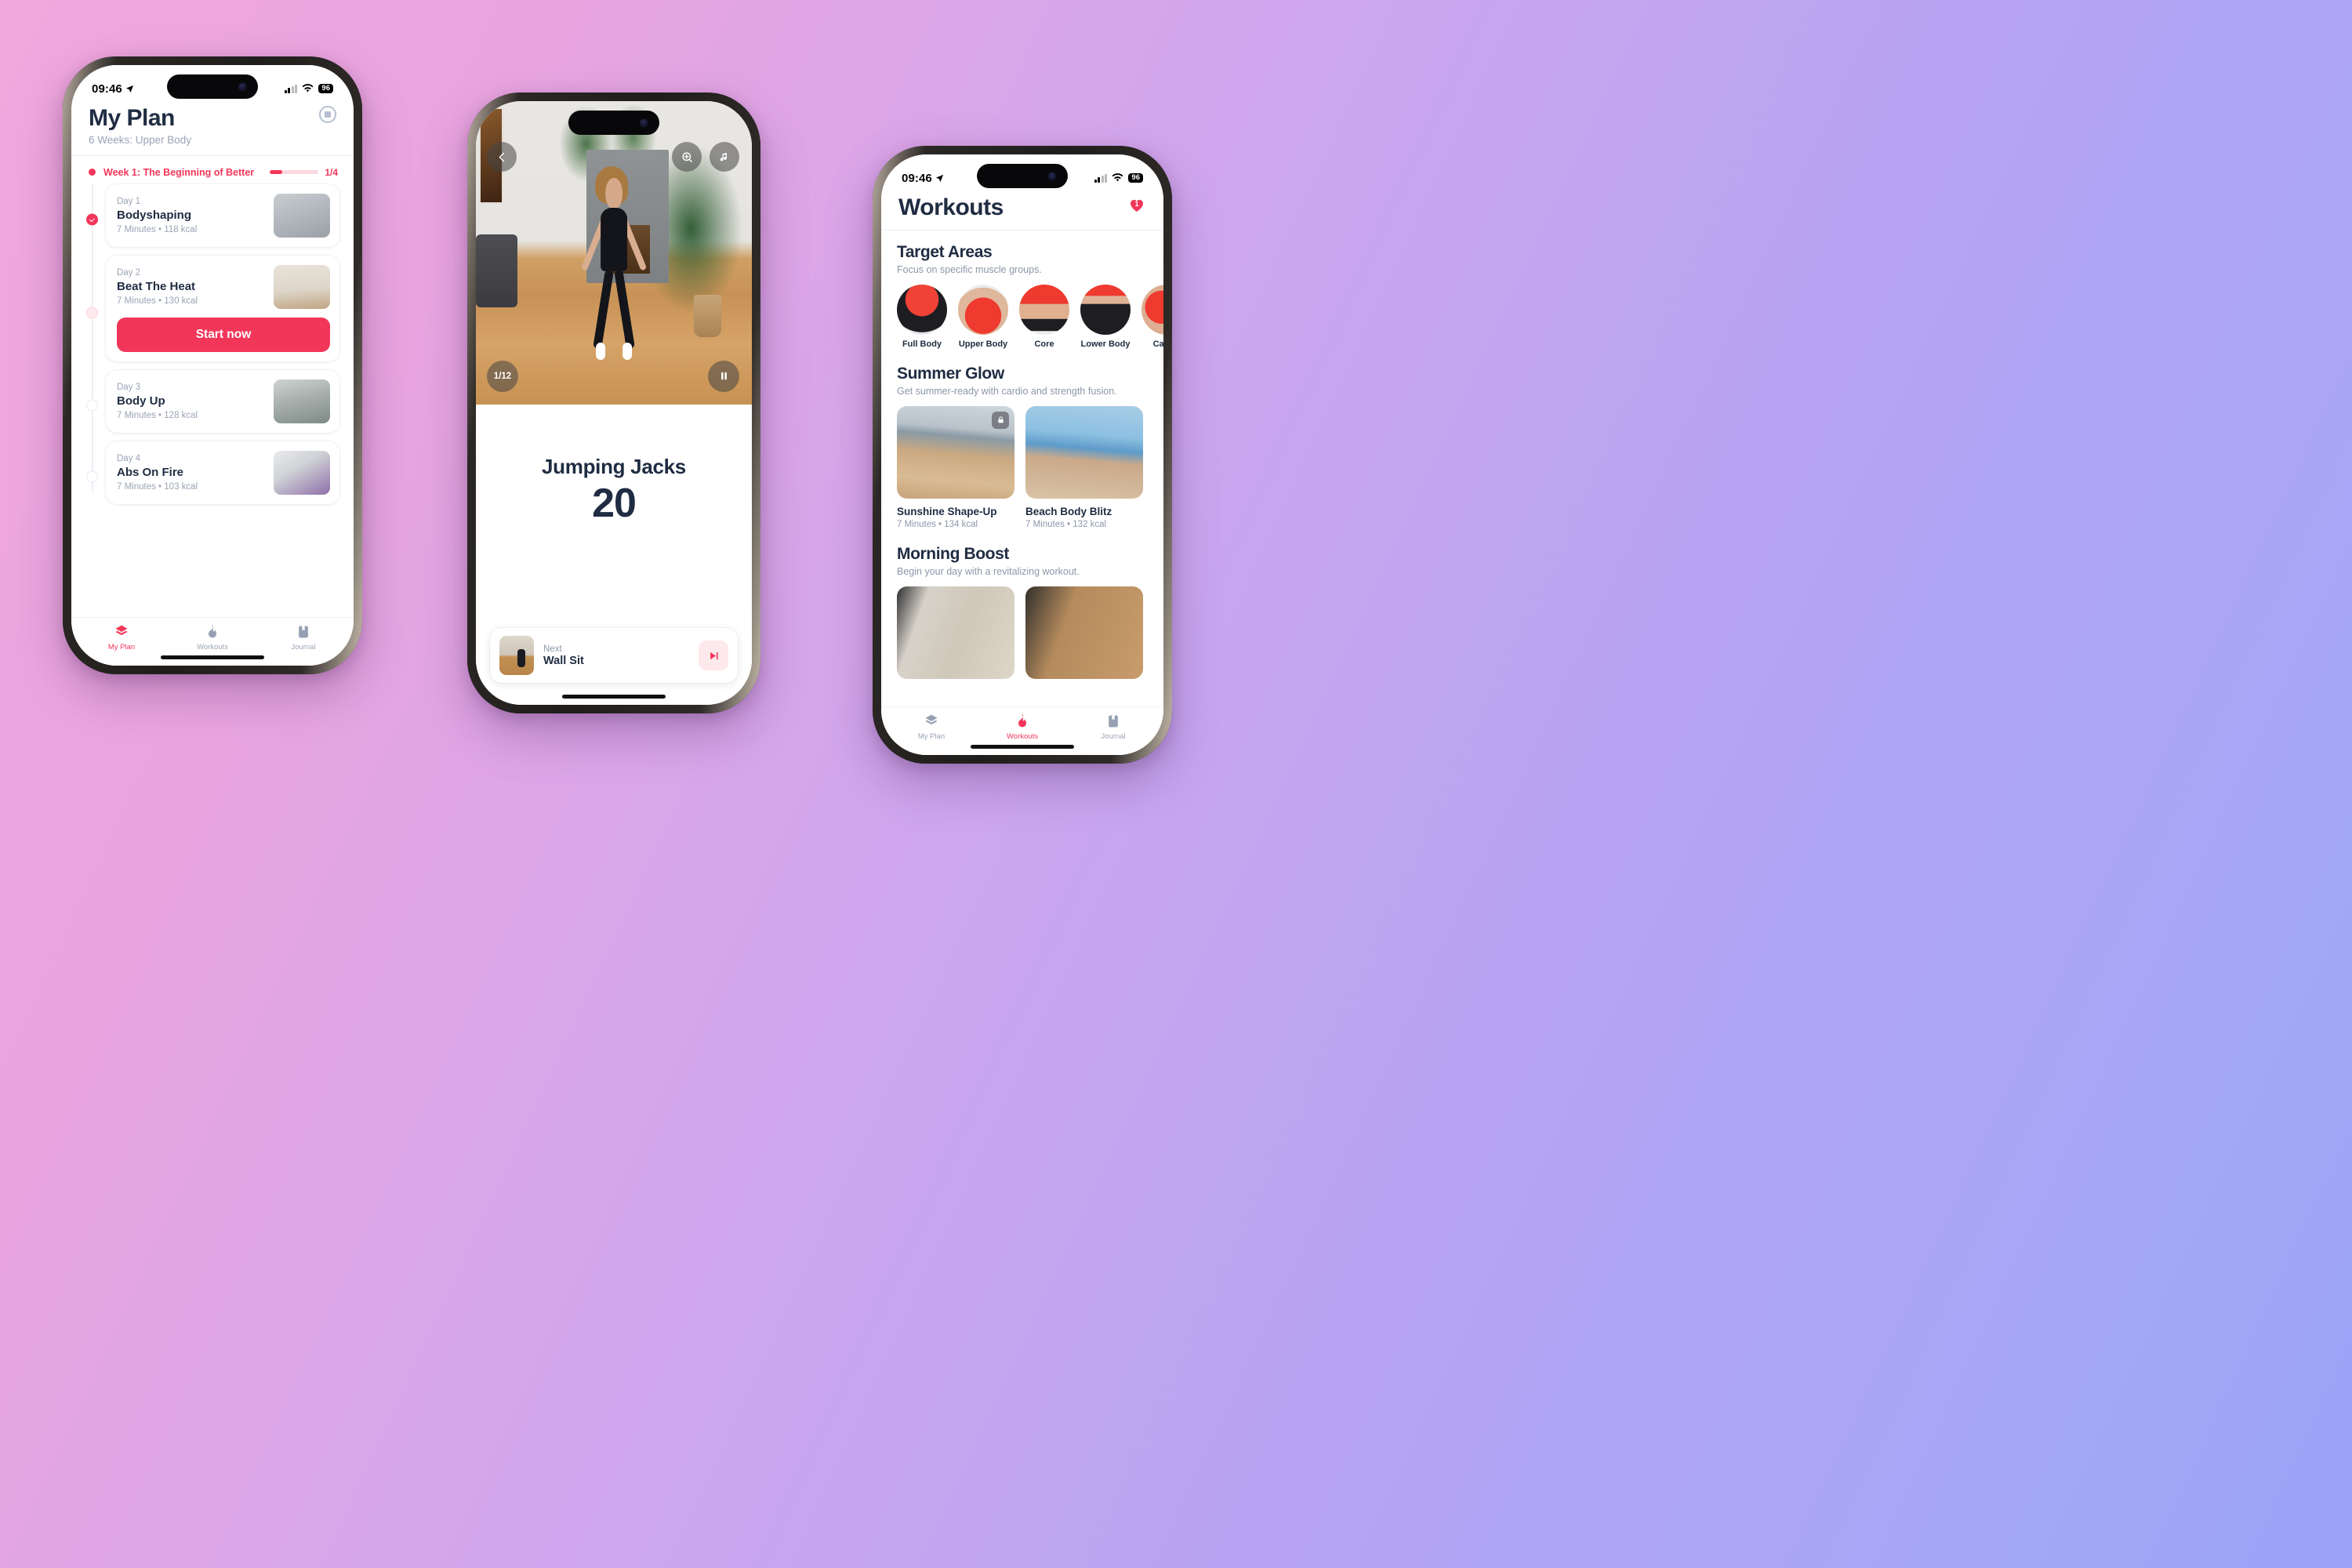 This screenshot has width=2352, height=1568. What do you see at coordinates (708, 316) in the screenshot?
I see `plant-pot` at bounding box center [708, 316].